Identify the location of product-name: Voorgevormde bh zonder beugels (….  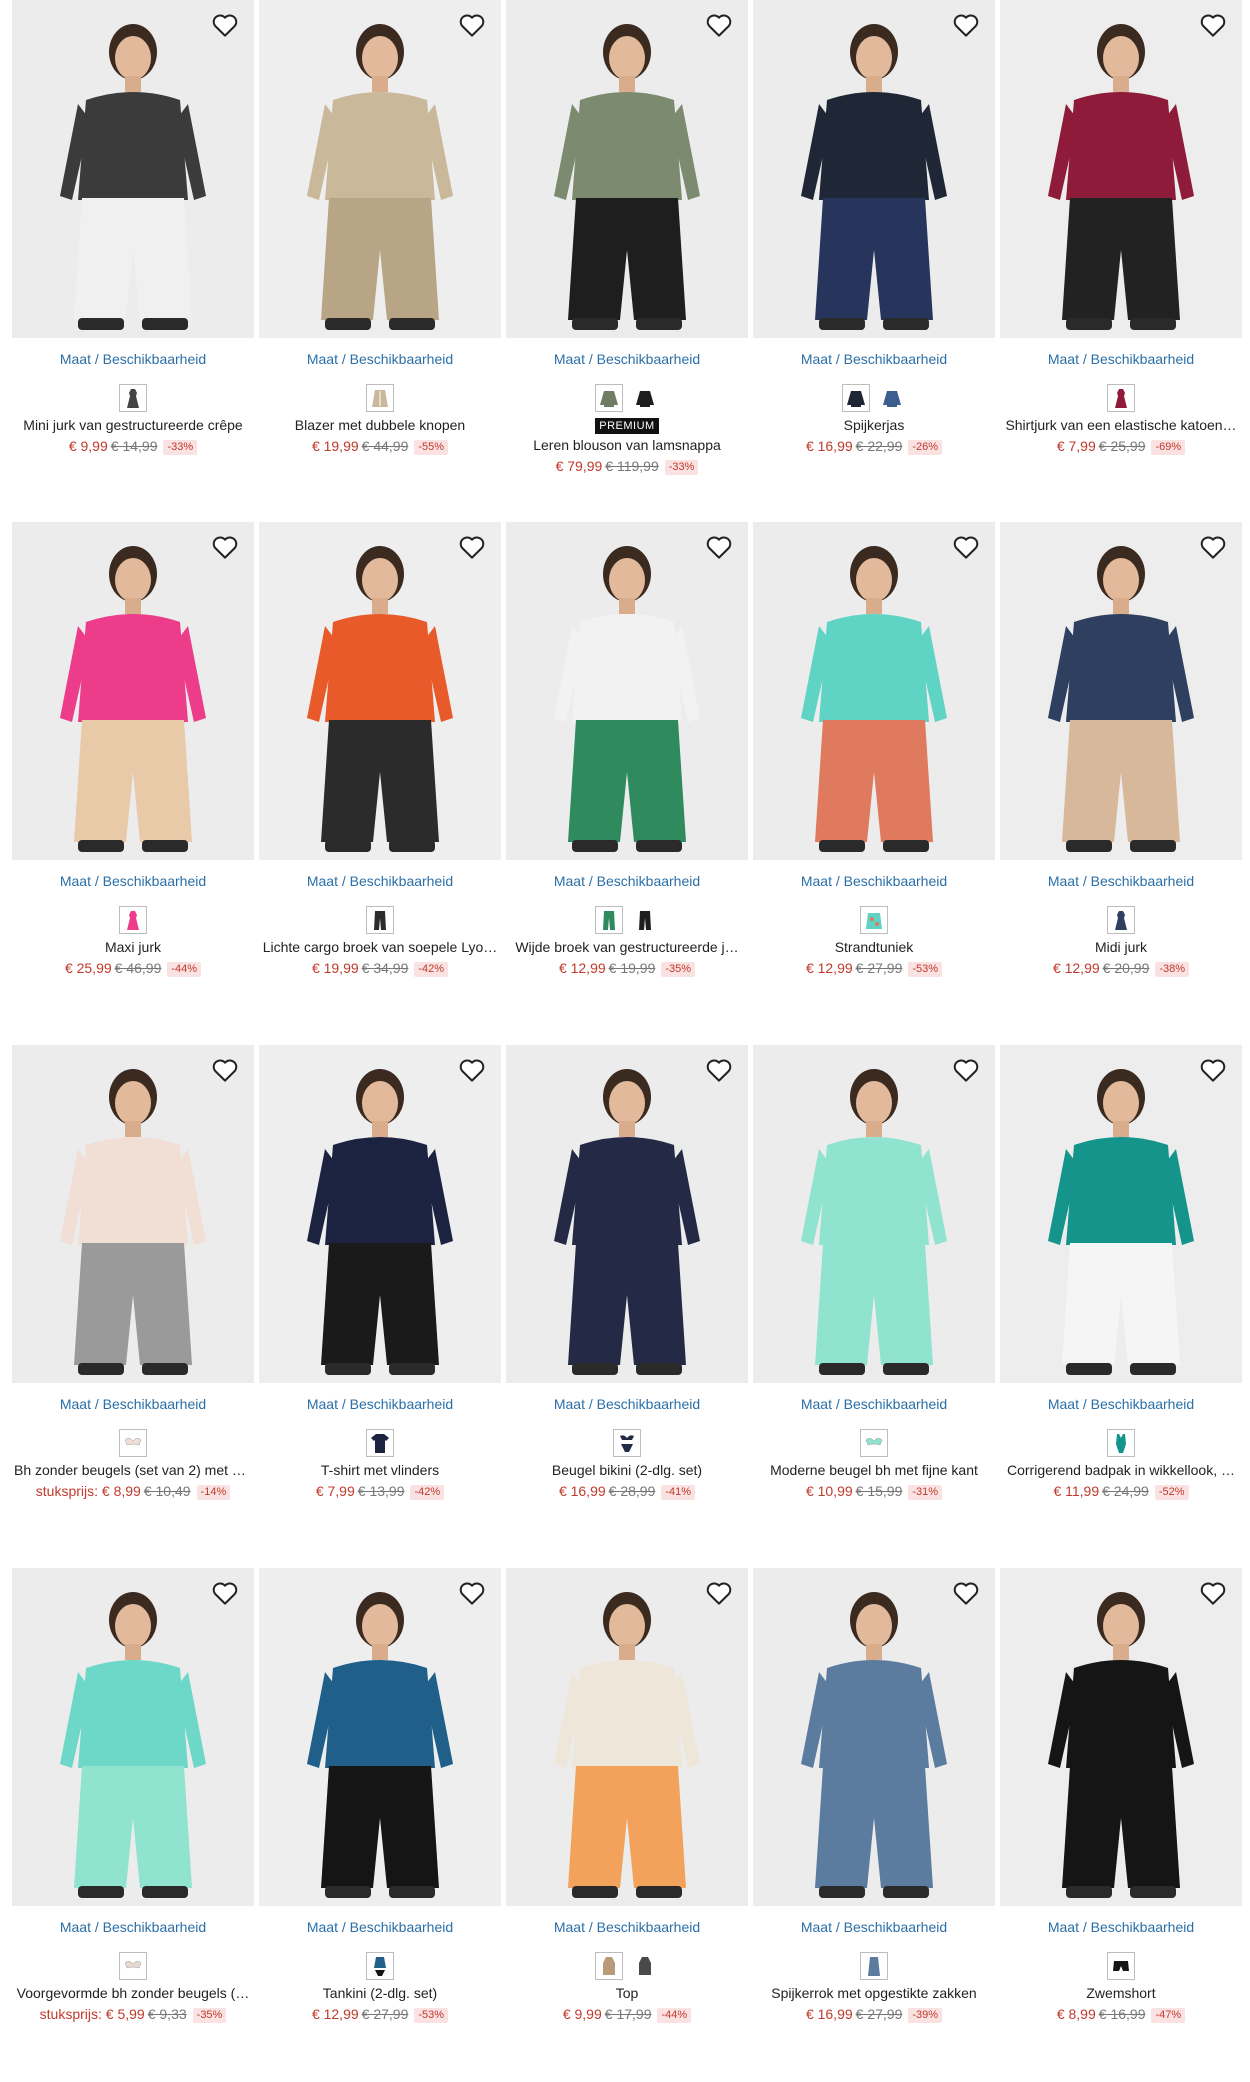
(133, 1993).